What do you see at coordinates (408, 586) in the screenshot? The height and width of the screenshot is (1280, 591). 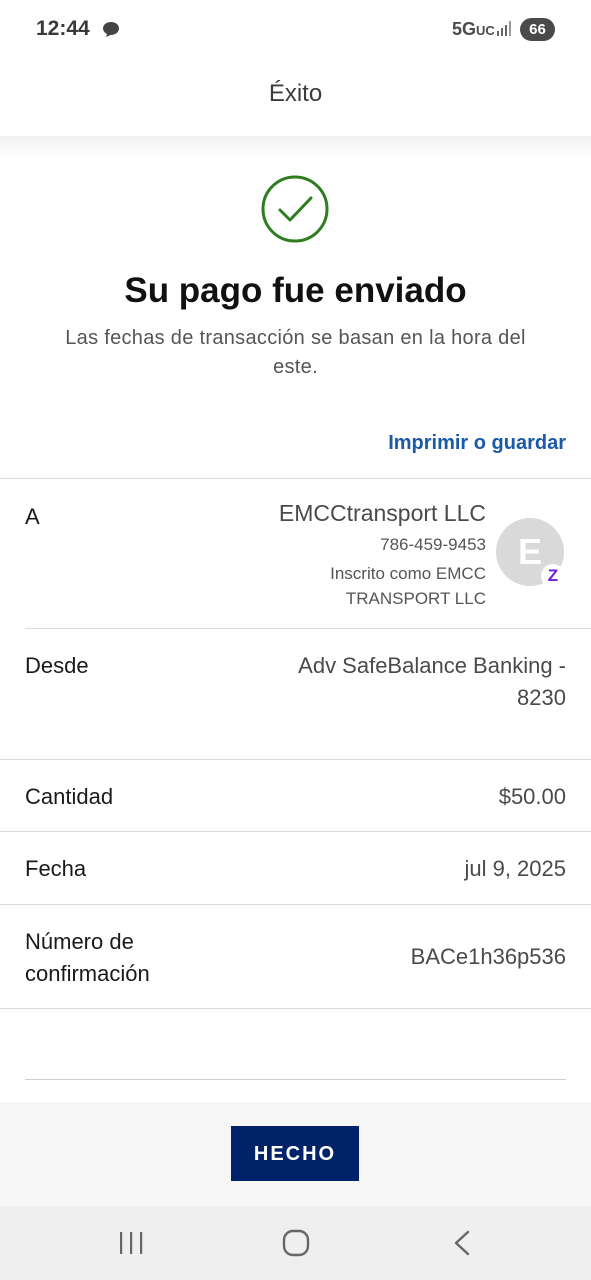 I see `recipient-registered-name: Inscrito como EMCC TRANSPORT LLC` at bounding box center [408, 586].